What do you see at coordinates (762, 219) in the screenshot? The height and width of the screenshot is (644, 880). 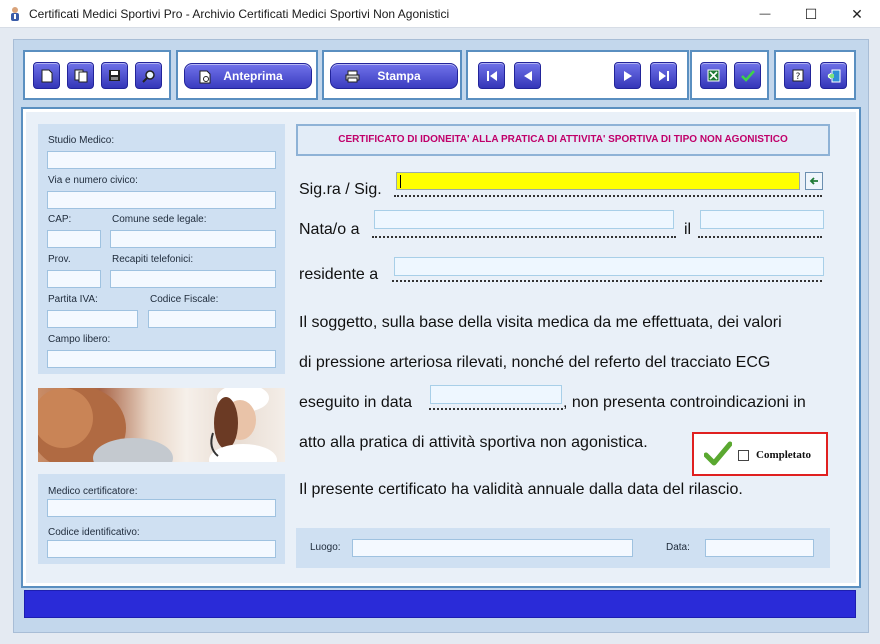 I see `birthdate-field` at bounding box center [762, 219].